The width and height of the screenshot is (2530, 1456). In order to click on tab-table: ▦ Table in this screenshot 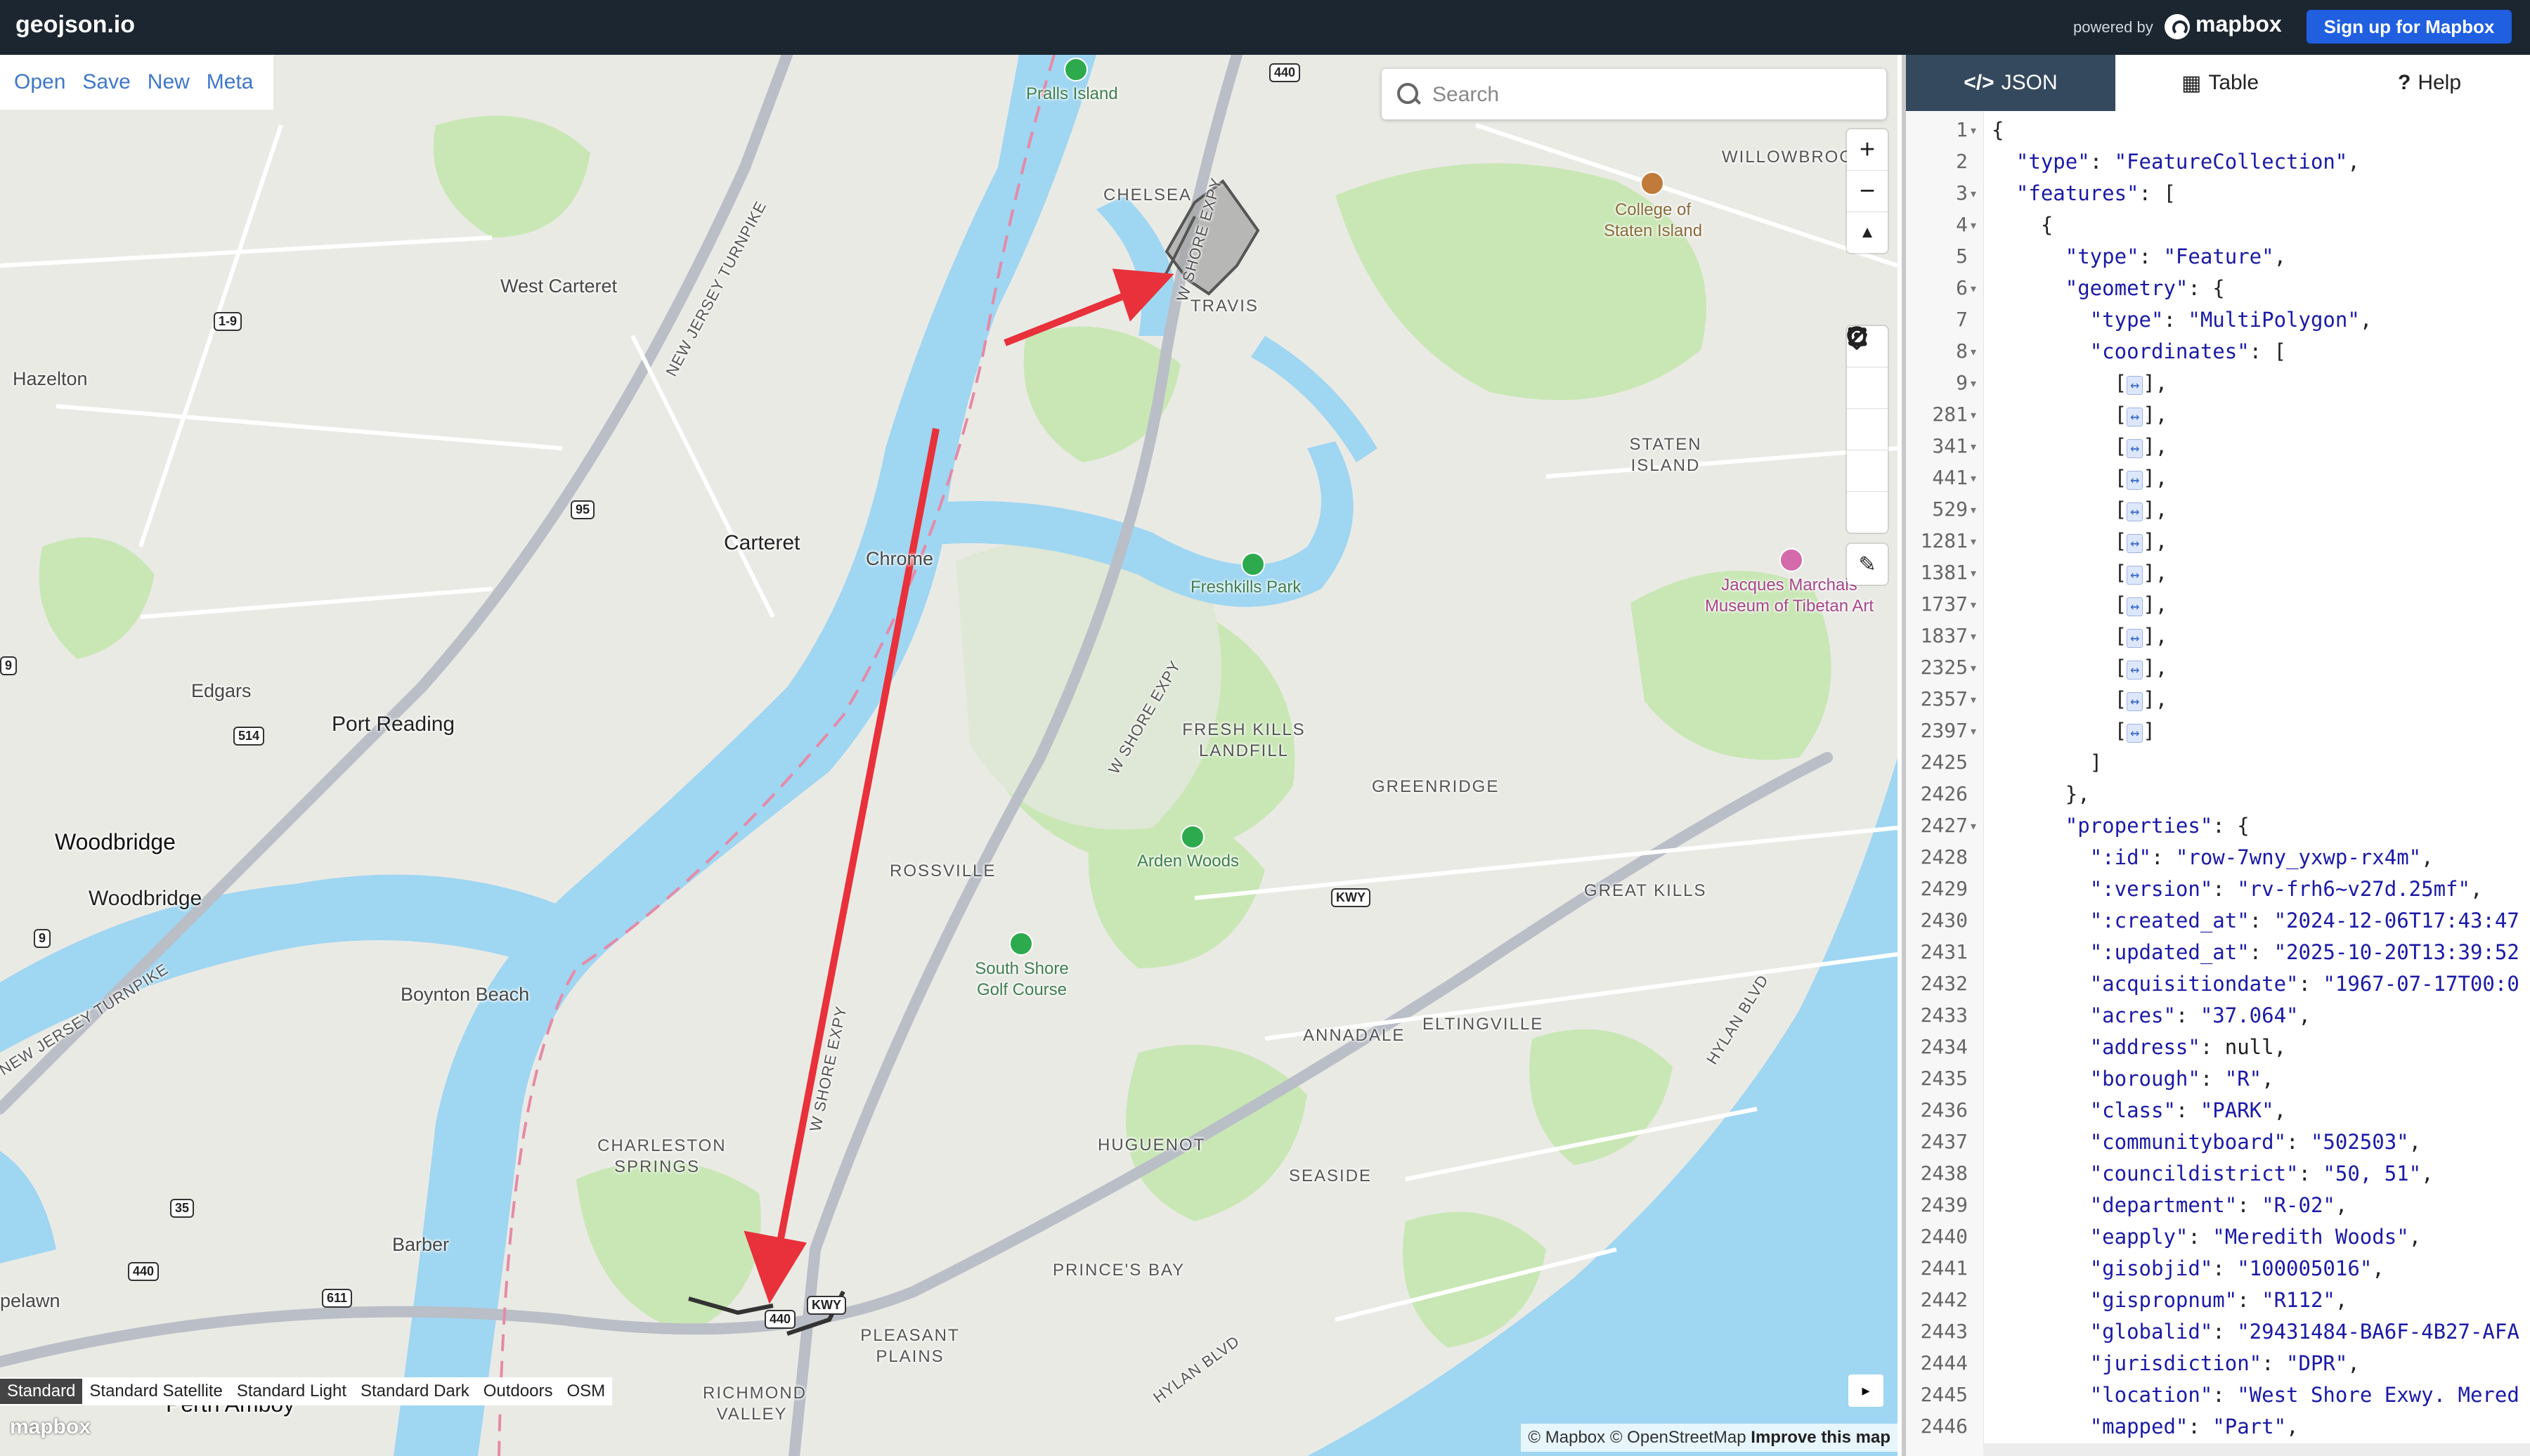, I will do `click(2220, 83)`.